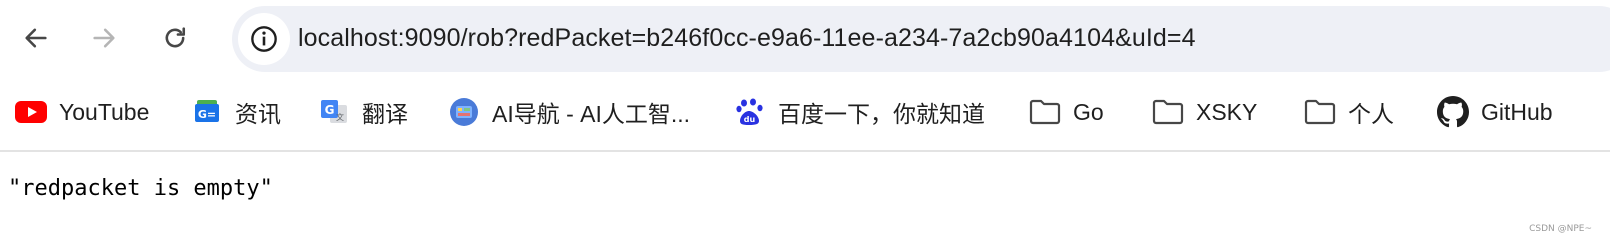 The height and width of the screenshot is (248, 1610). What do you see at coordinates (140, 188) in the screenshot?
I see `page-body-text: "redpacket is empty"` at bounding box center [140, 188].